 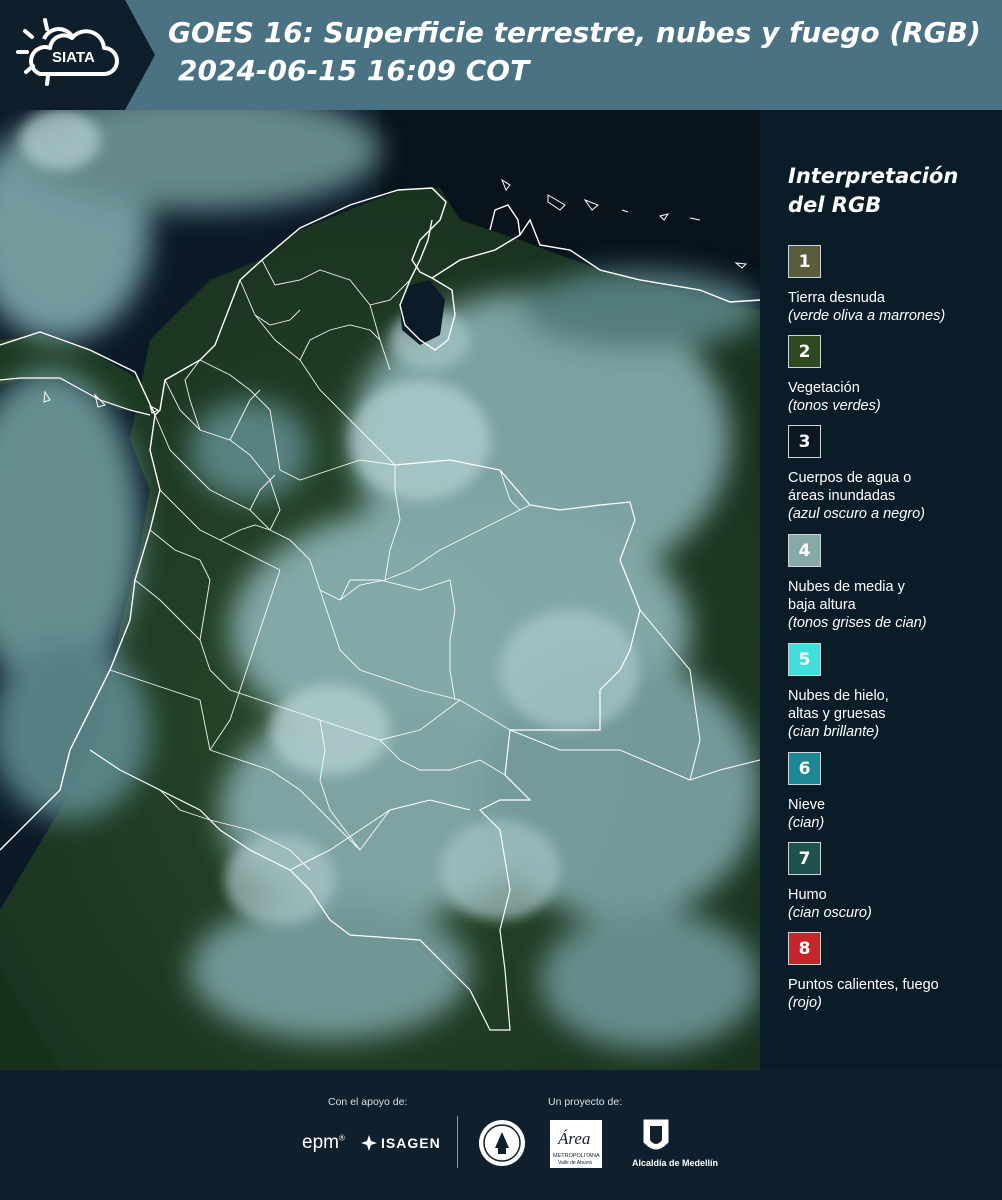 I want to click on isagen-icon, so click(x=369, y=1143).